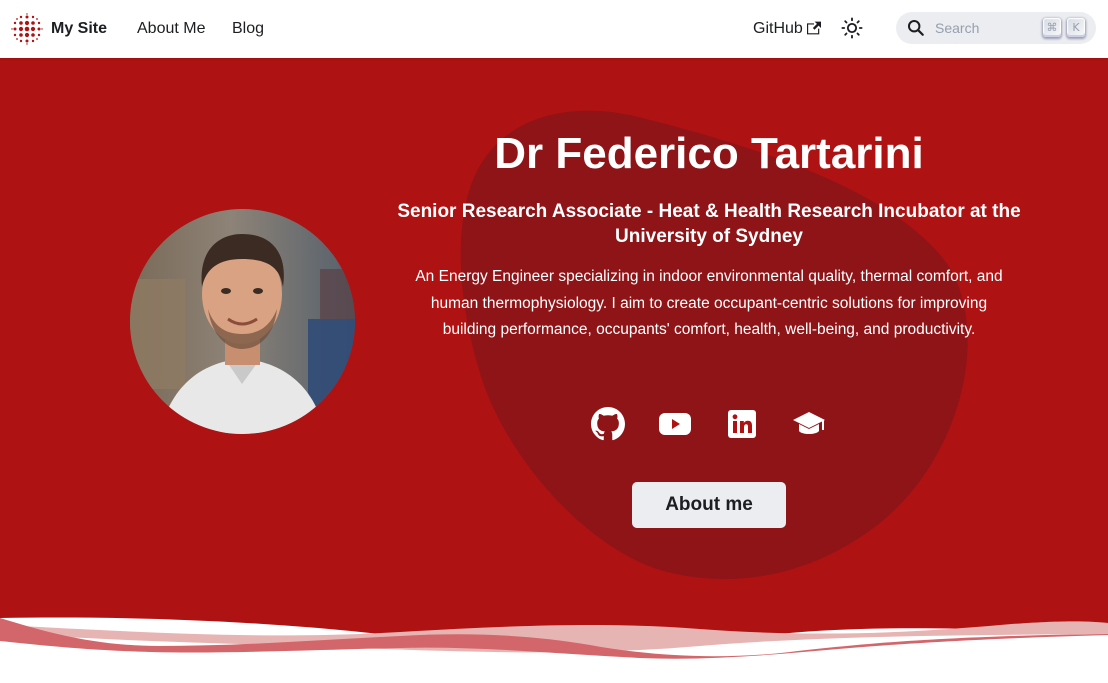 The image size is (1108, 683). I want to click on graduation-cap-icon, so click(809, 423).